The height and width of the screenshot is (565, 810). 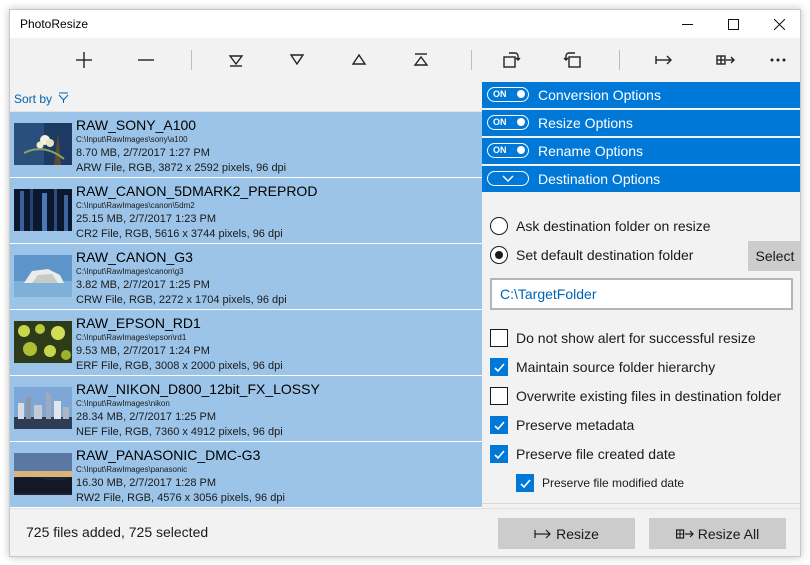 What do you see at coordinates (687, 24) in the screenshot?
I see `minimize-icon` at bounding box center [687, 24].